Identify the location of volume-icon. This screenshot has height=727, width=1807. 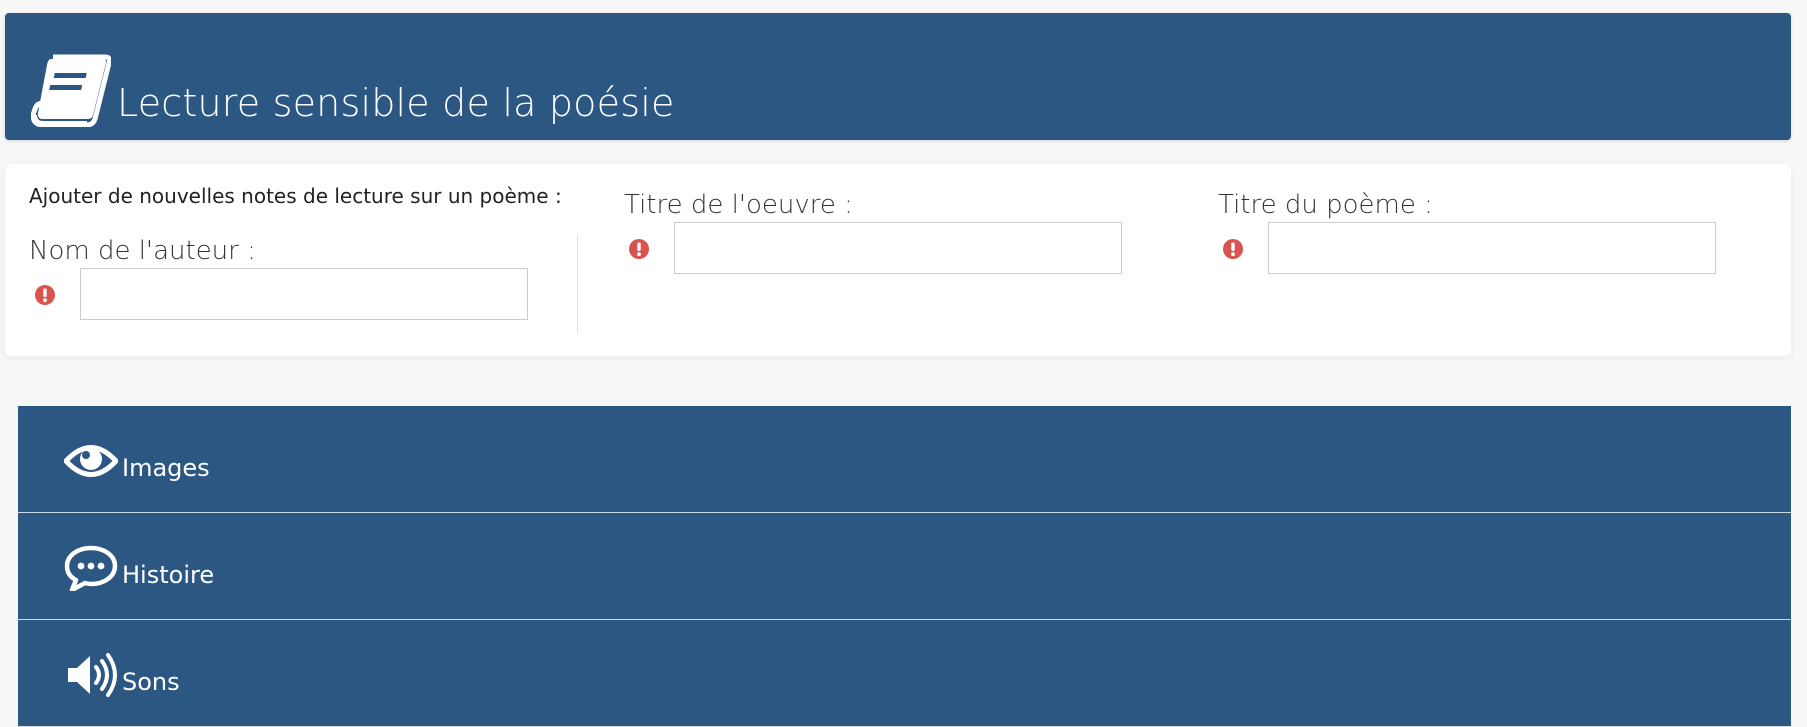
(92, 675).